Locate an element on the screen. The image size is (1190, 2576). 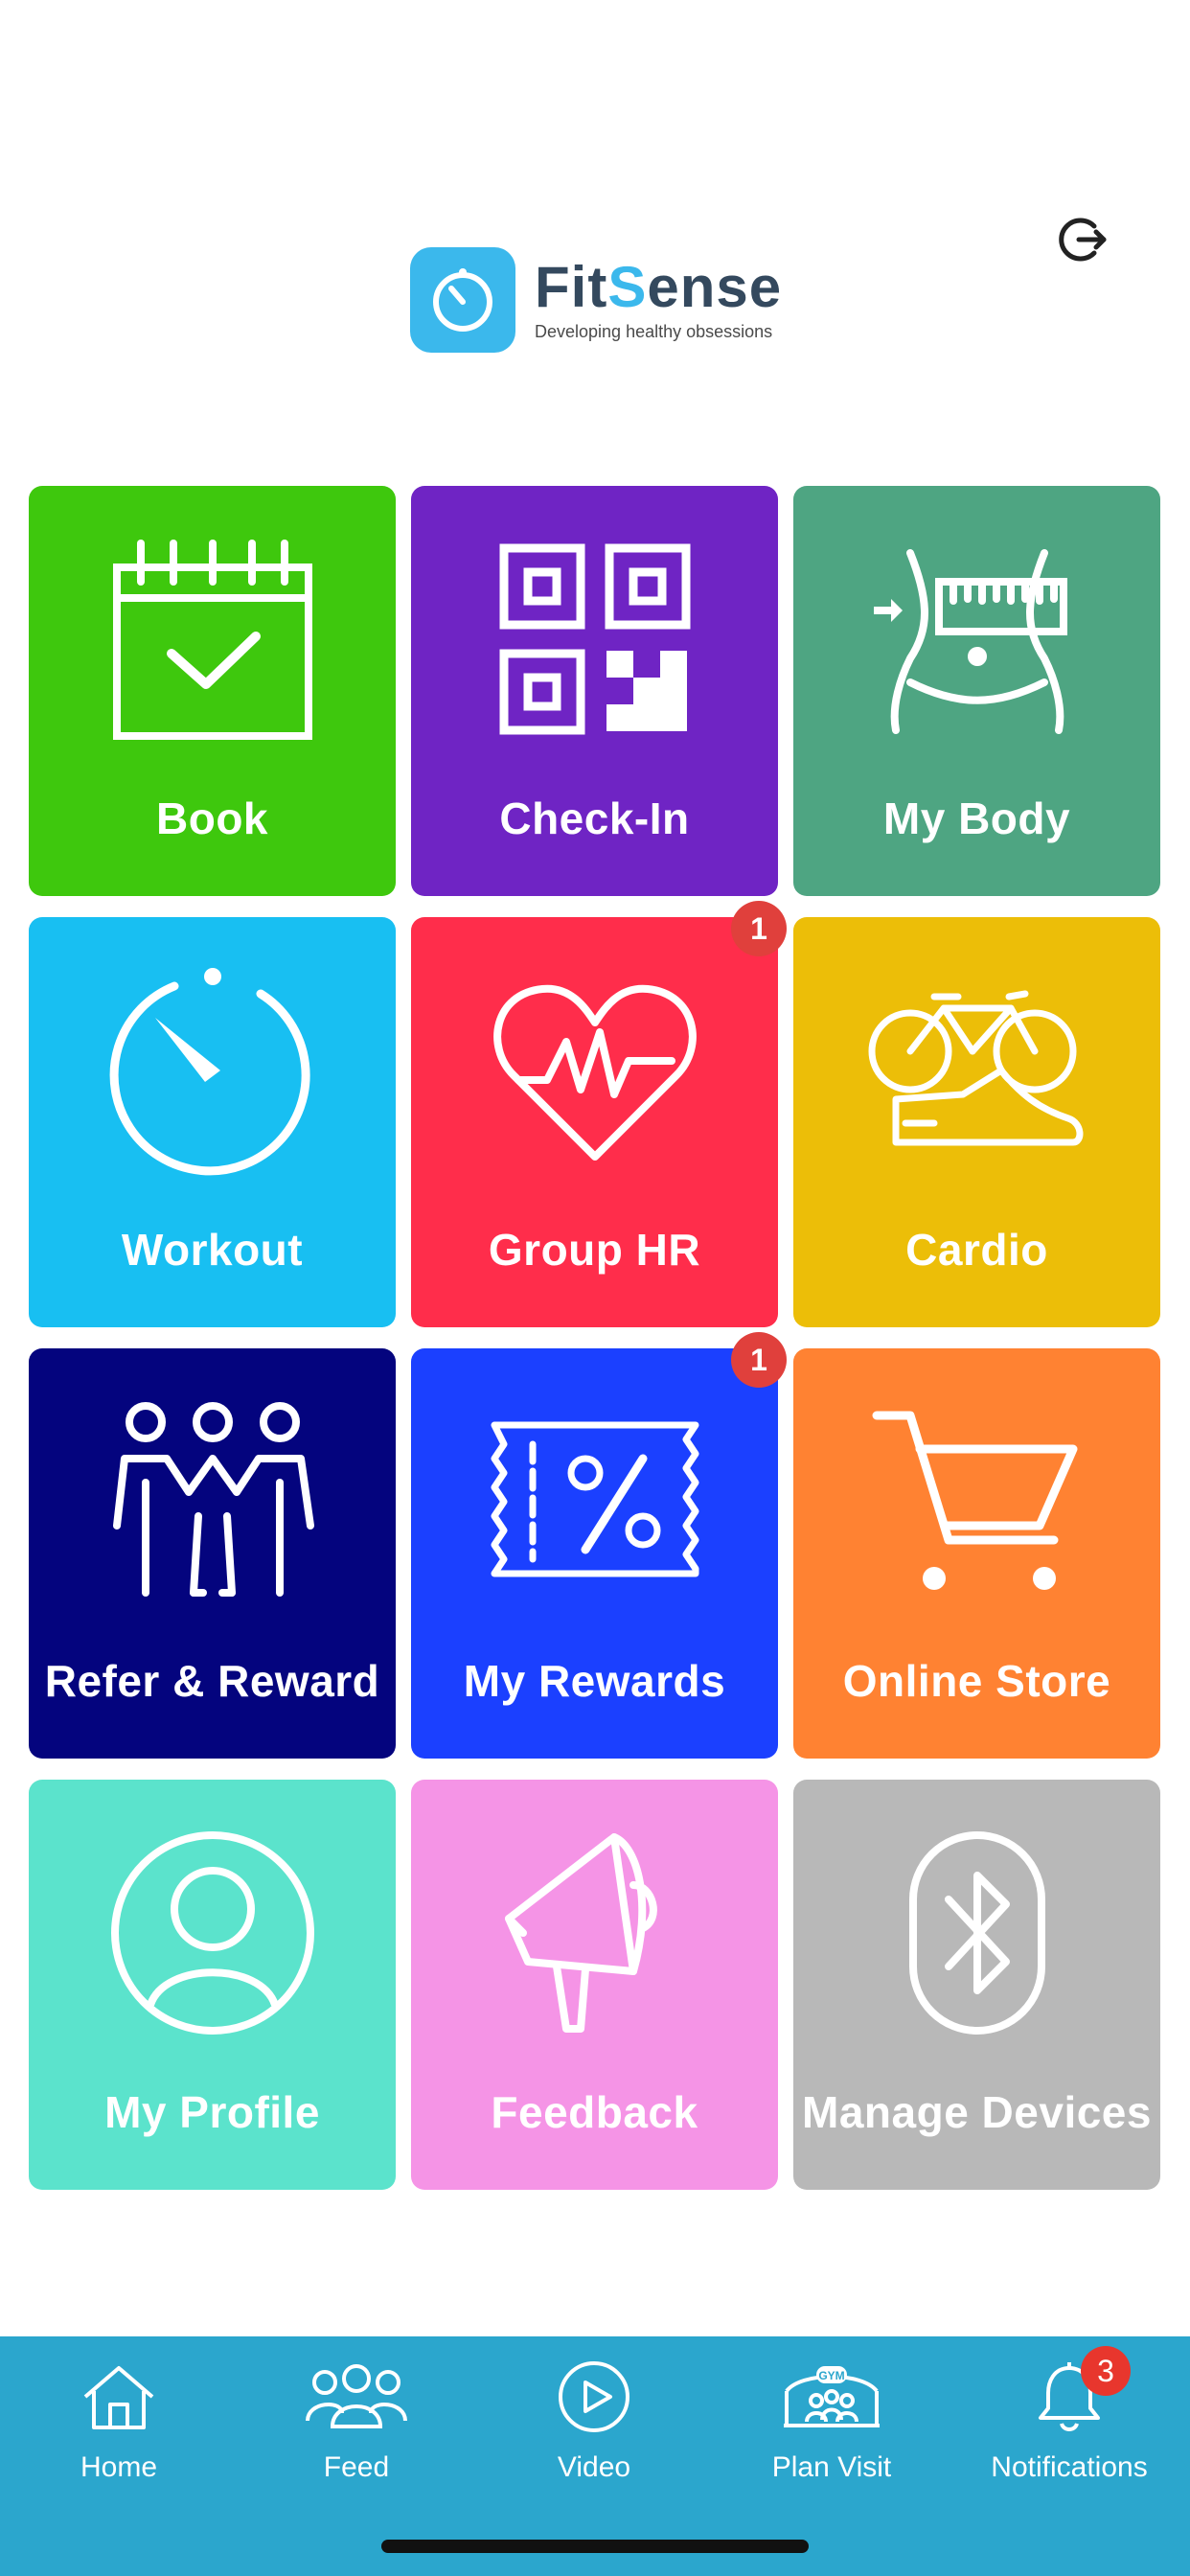
tile-group-hr: Group HR is located at coordinates (594, 1122).